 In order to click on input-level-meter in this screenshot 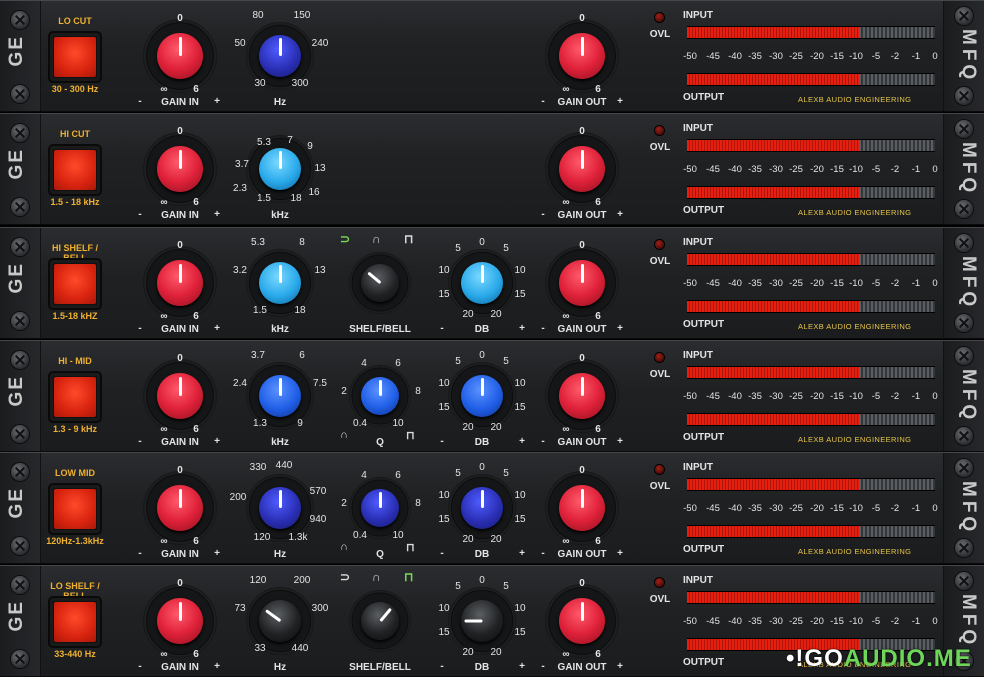, I will do `click(811, 145)`.